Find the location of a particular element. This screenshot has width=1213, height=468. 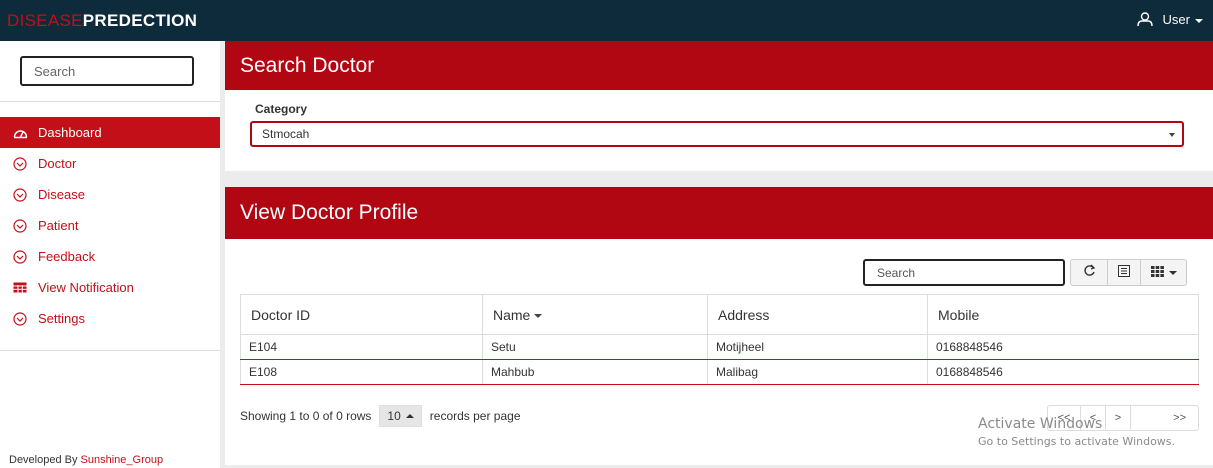

table-cell: Malibag is located at coordinates (817, 372).